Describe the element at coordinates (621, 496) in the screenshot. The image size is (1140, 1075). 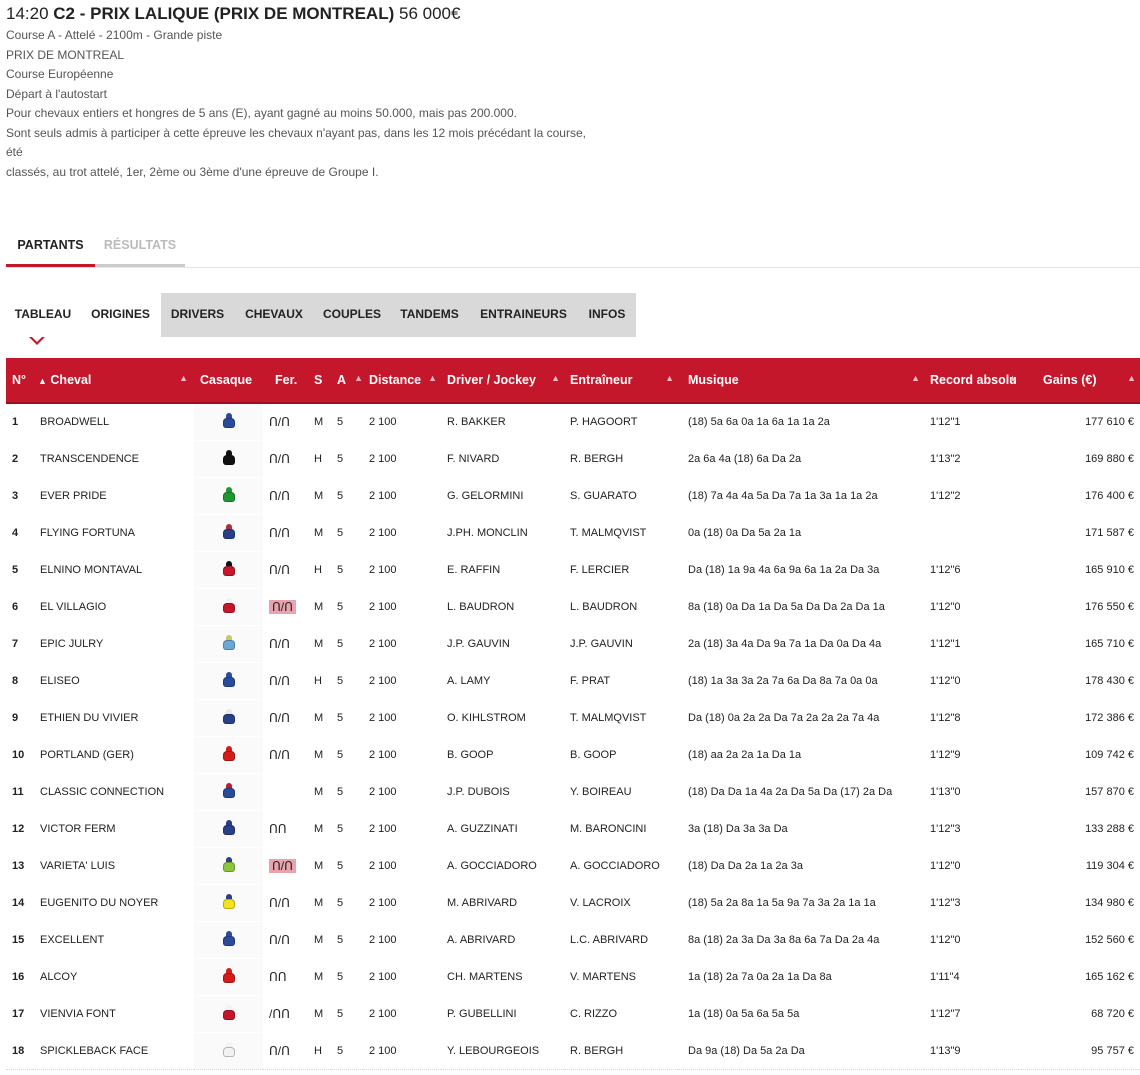
I see `trainer-name: S. GUARATO` at that location.